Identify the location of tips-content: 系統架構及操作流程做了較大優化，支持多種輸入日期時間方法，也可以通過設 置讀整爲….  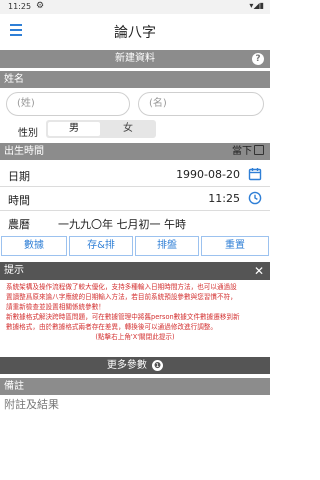
(135, 317).